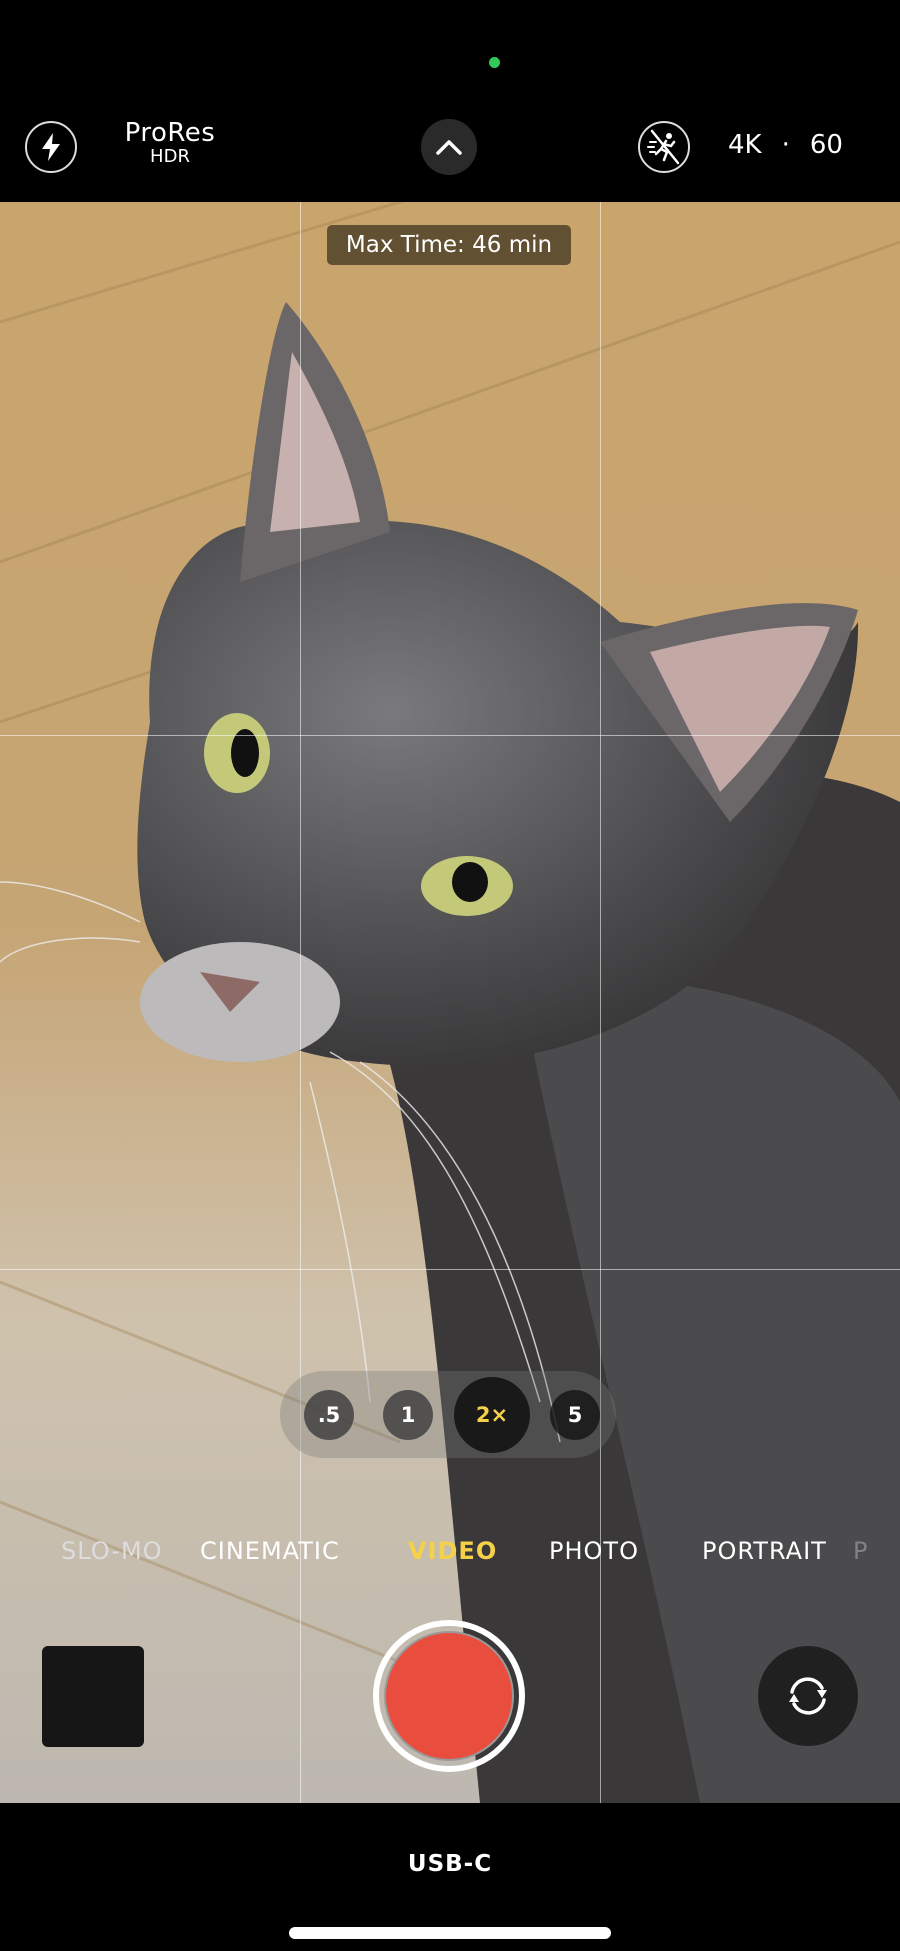 This screenshot has width=900, height=1951. I want to click on last-capture-thumbnail, so click(93, 1696).